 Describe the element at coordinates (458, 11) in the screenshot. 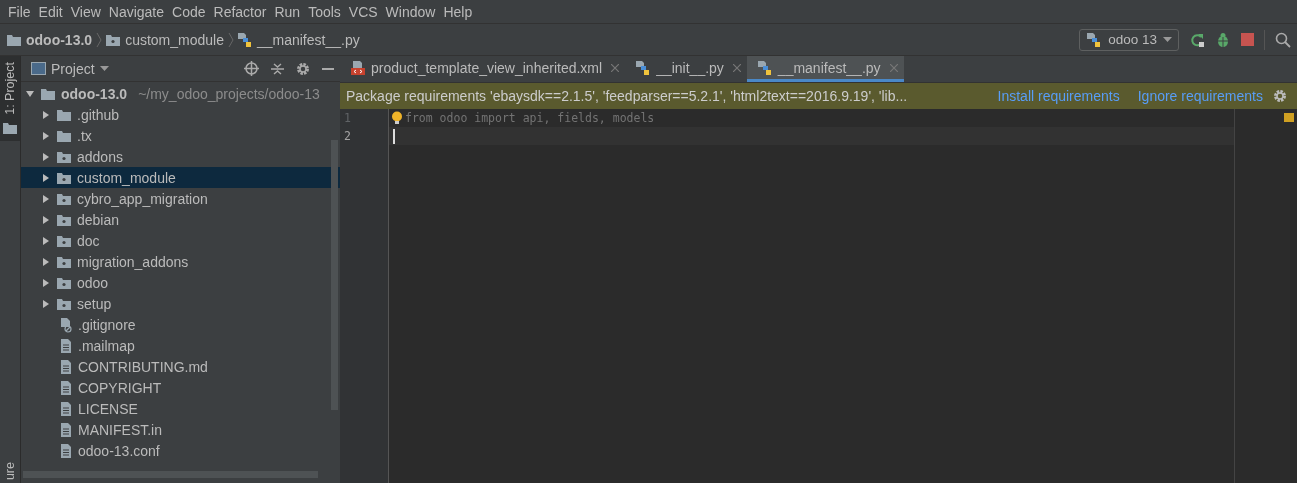

I see `menu-item: Help` at that location.